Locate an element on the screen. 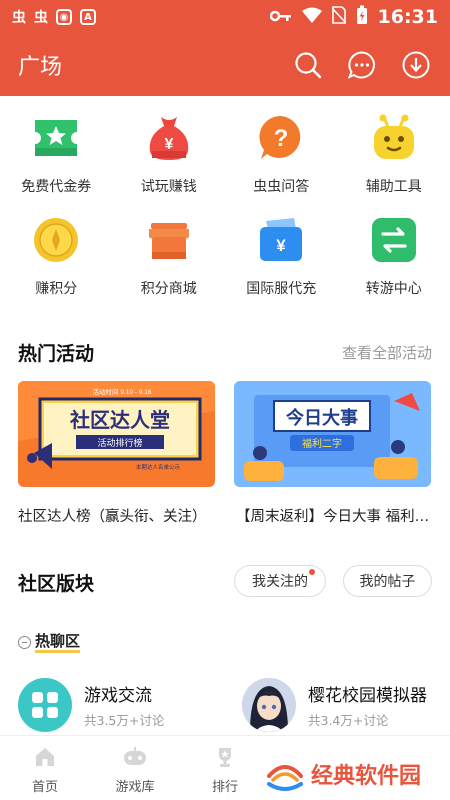  forum-count: 共3.5万+讨论 is located at coordinates (124, 720).